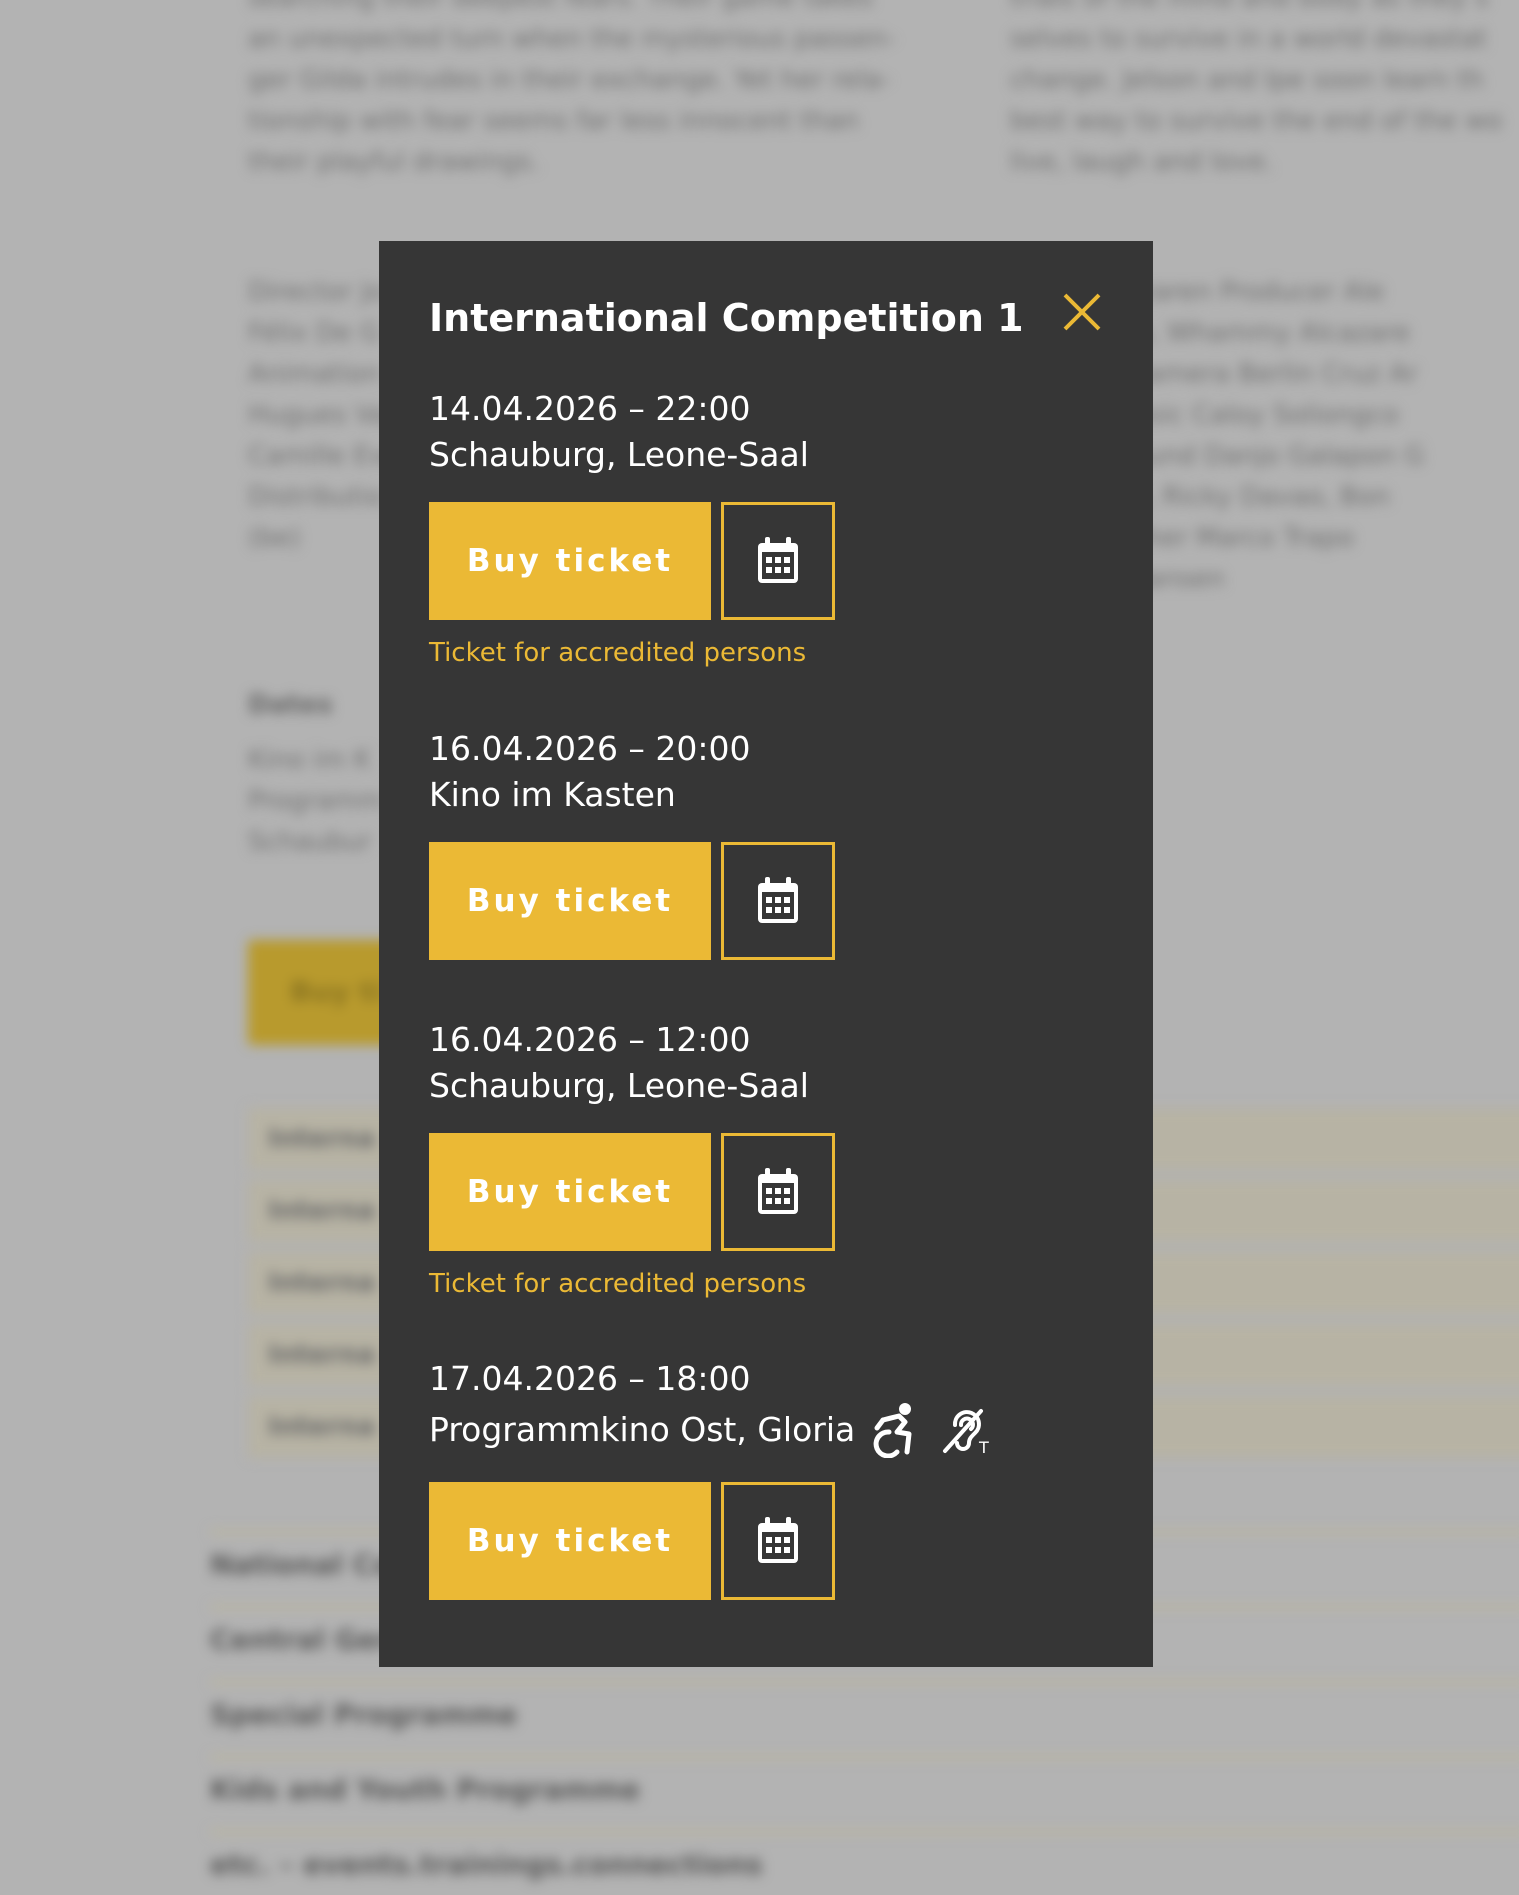  What do you see at coordinates (590, 408) in the screenshot?
I see `screening-datetime: 14.04.2026 – 22:00` at bounding box center [590, 408].